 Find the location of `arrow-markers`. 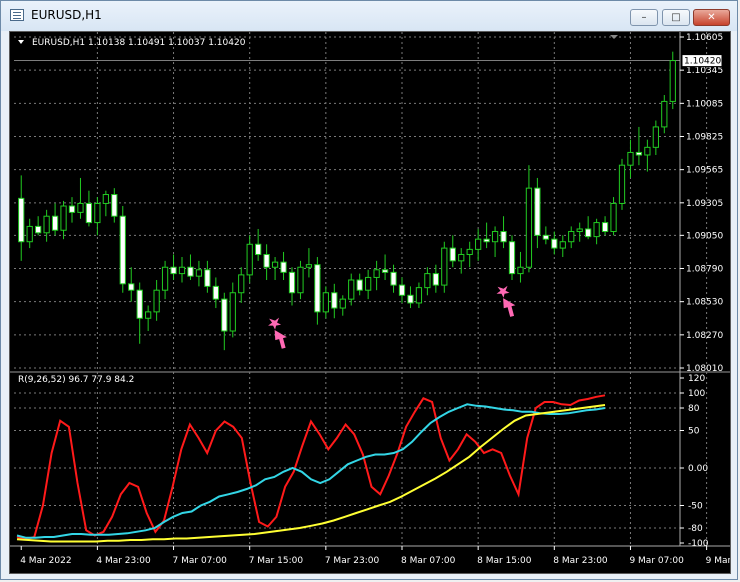

arrow-markers is located at coordinates (392, 317).